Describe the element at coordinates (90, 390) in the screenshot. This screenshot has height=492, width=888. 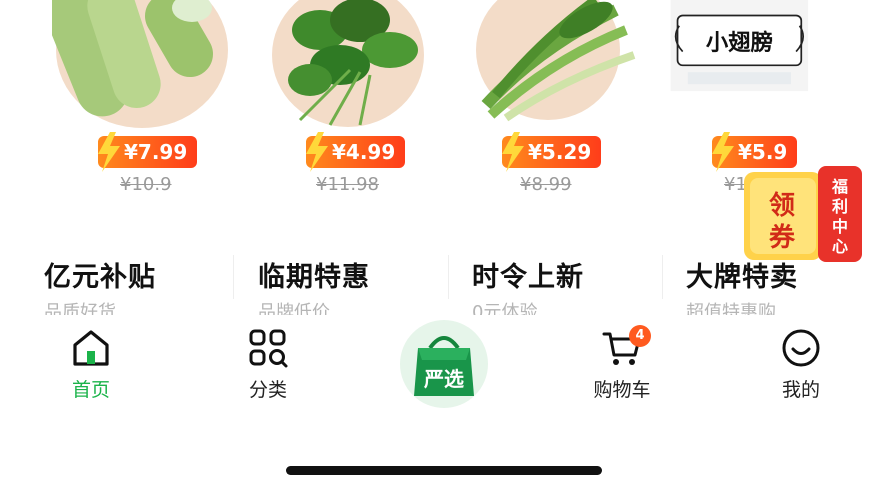
I see `tab-label: 首页` at that location.